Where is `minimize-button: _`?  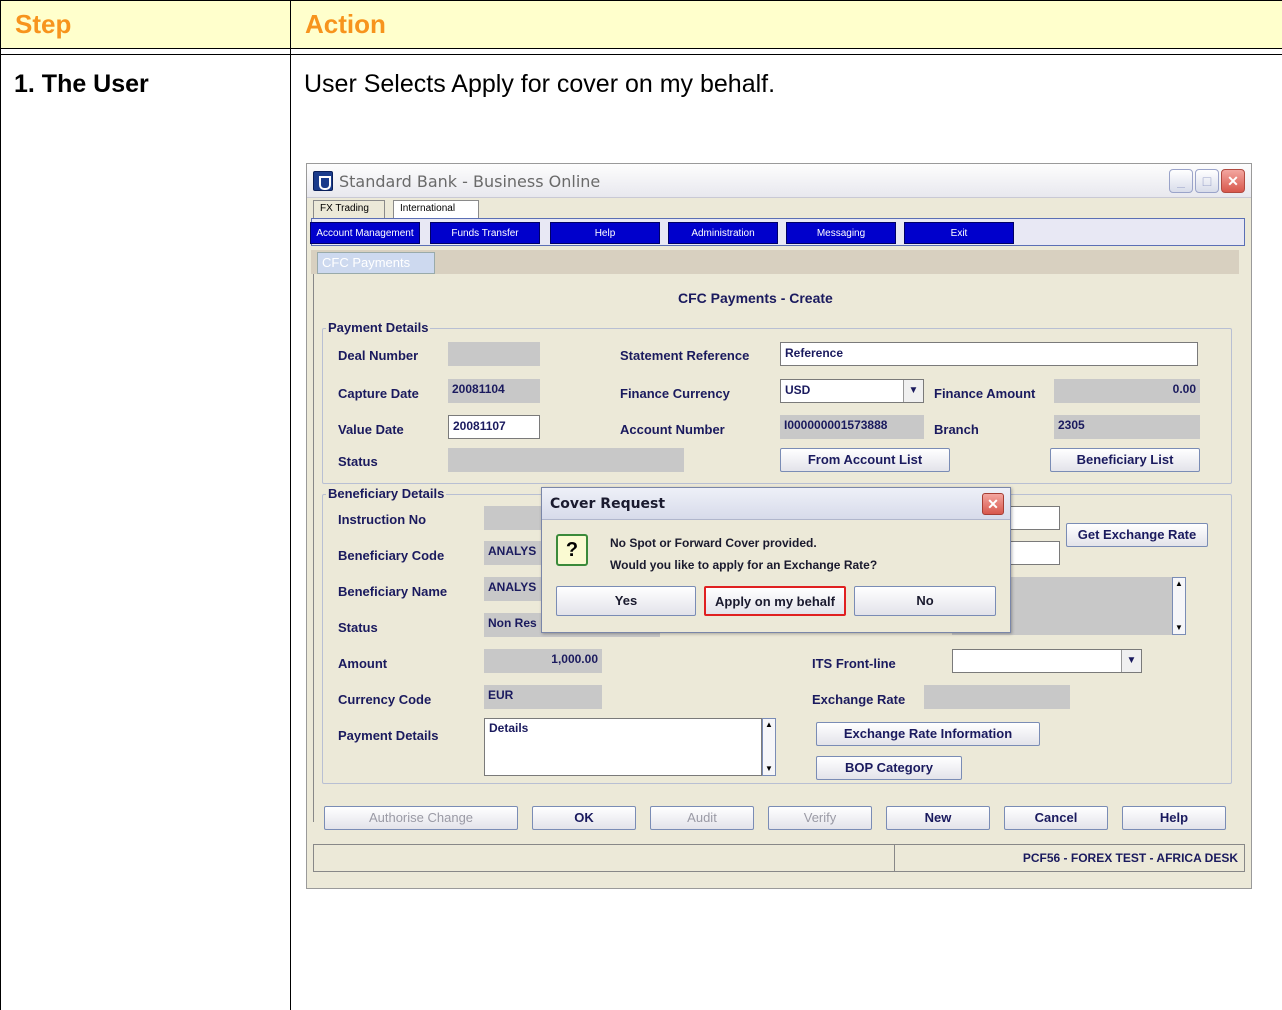 minimize-button: _ is located at coordinates (1181, 181).